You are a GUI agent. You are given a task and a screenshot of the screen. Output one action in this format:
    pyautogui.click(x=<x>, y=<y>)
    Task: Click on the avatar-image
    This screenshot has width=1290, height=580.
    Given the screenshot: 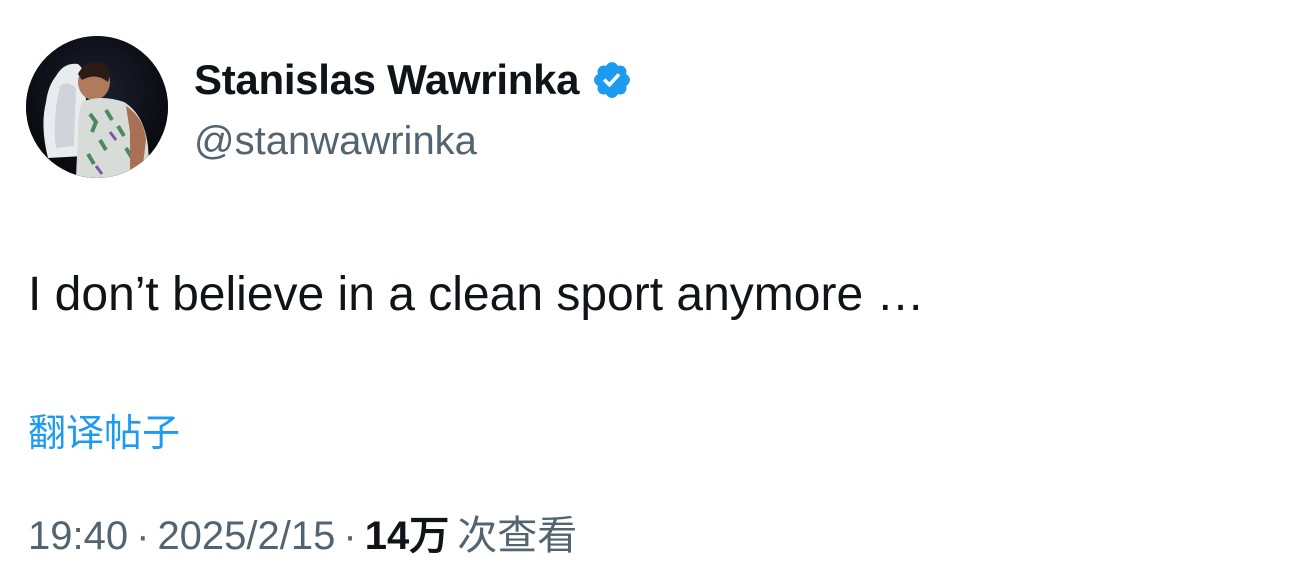 What is the action you would take?
    pyautogui.click(x=97, y=107)
    